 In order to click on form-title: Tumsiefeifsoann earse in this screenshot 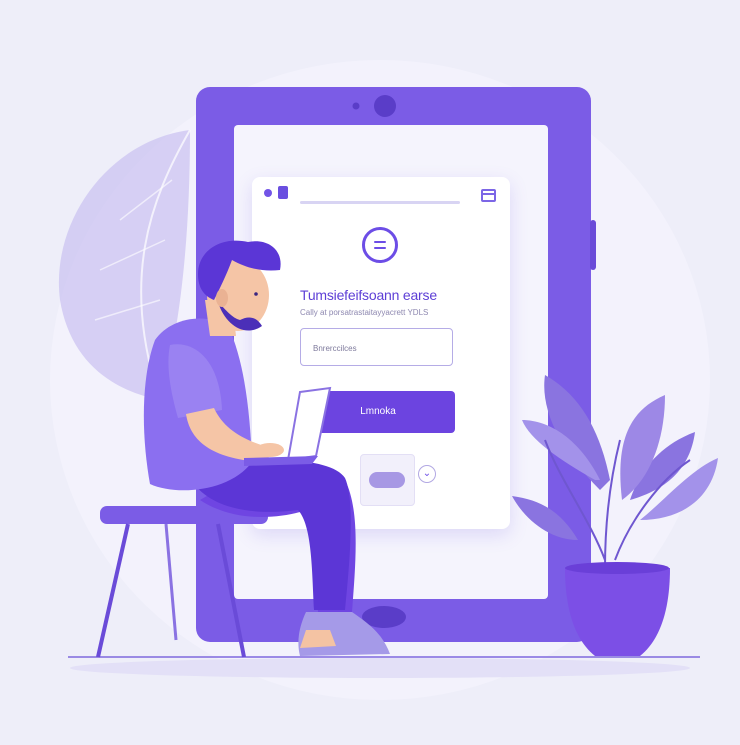, I will do `click(368, 295)`.